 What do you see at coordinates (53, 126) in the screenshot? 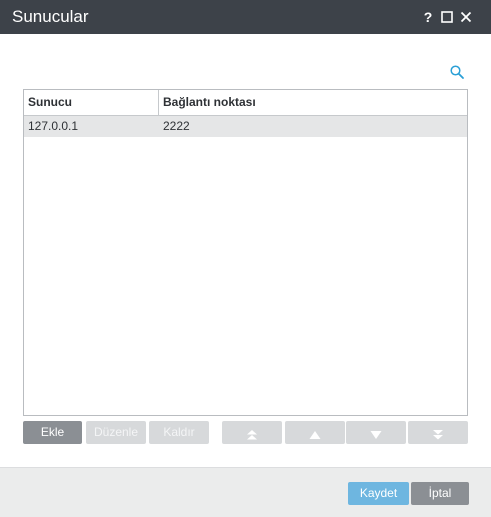
I see `cell-host: 127.0.0.1` at bounding box center [53, 126].